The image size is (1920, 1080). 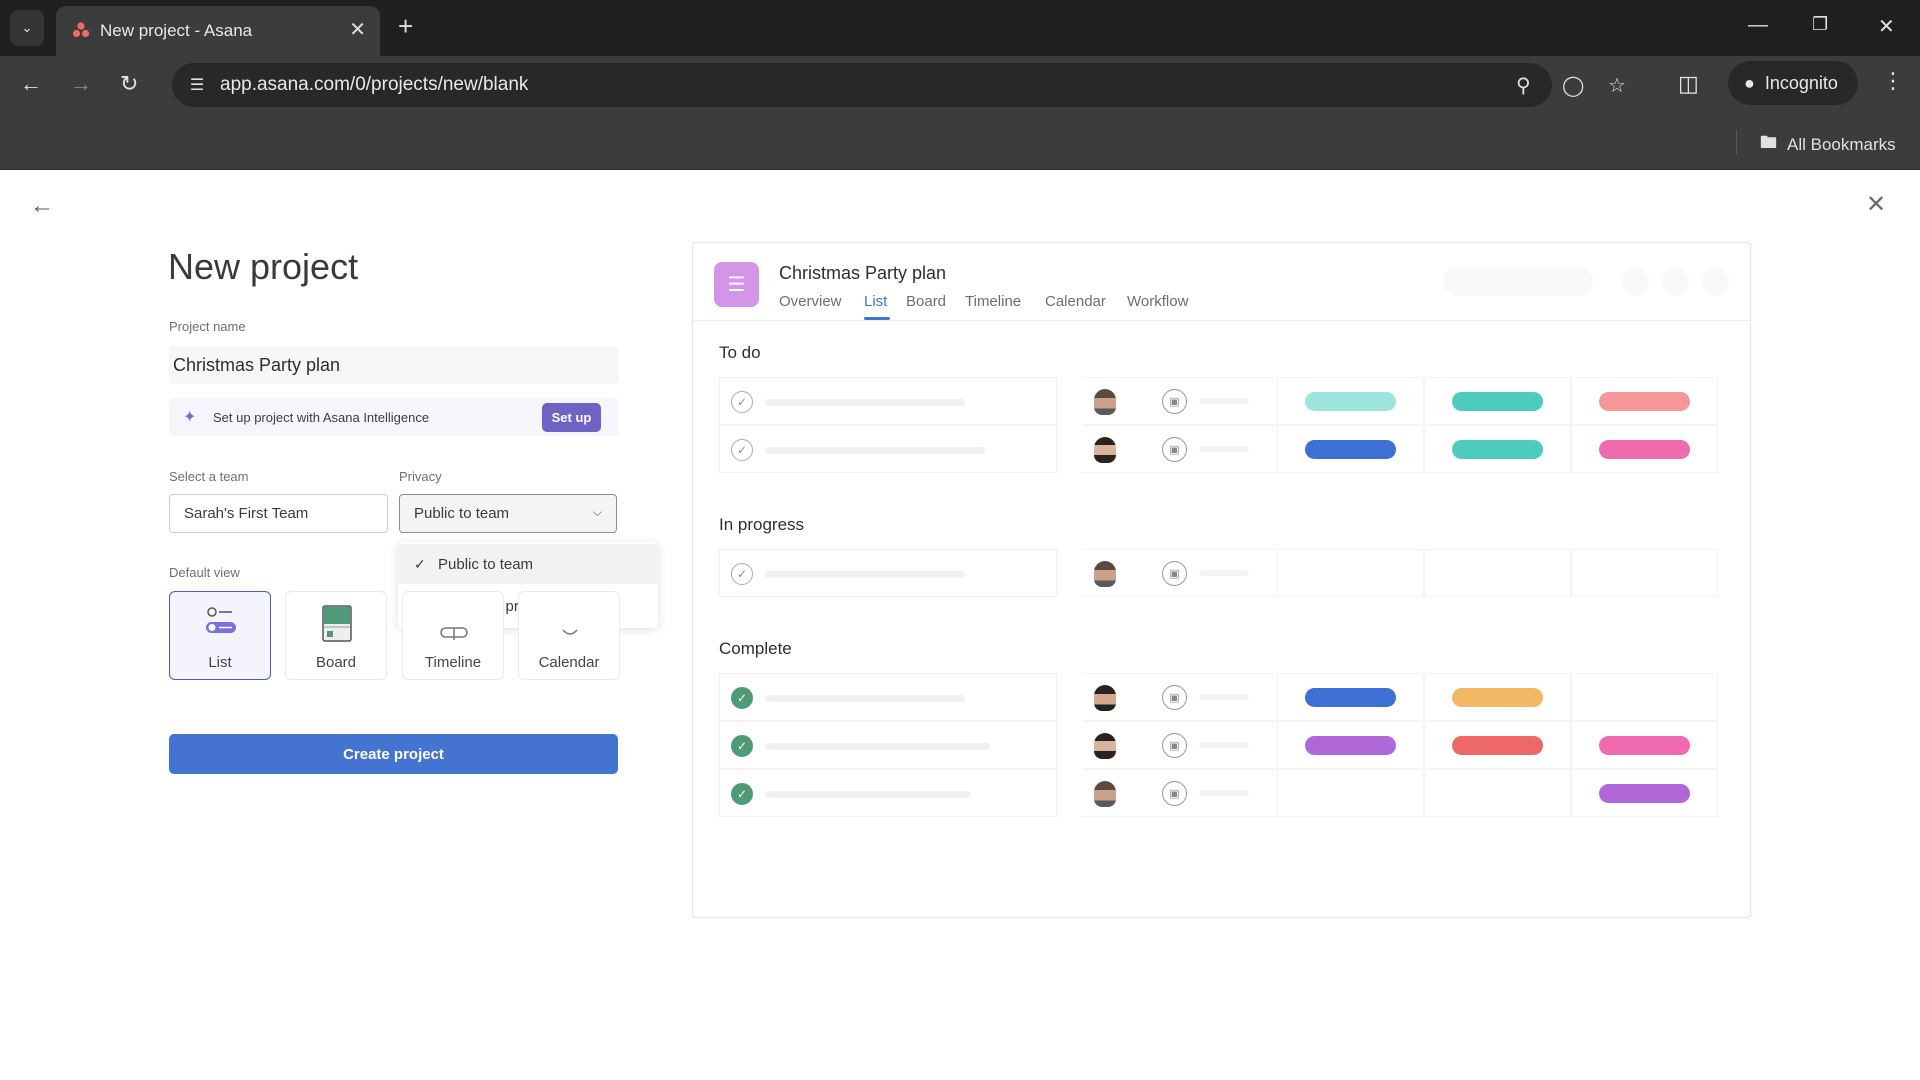 I want to click on team-input: Sarah's First Team, so click(x=278, y=513).